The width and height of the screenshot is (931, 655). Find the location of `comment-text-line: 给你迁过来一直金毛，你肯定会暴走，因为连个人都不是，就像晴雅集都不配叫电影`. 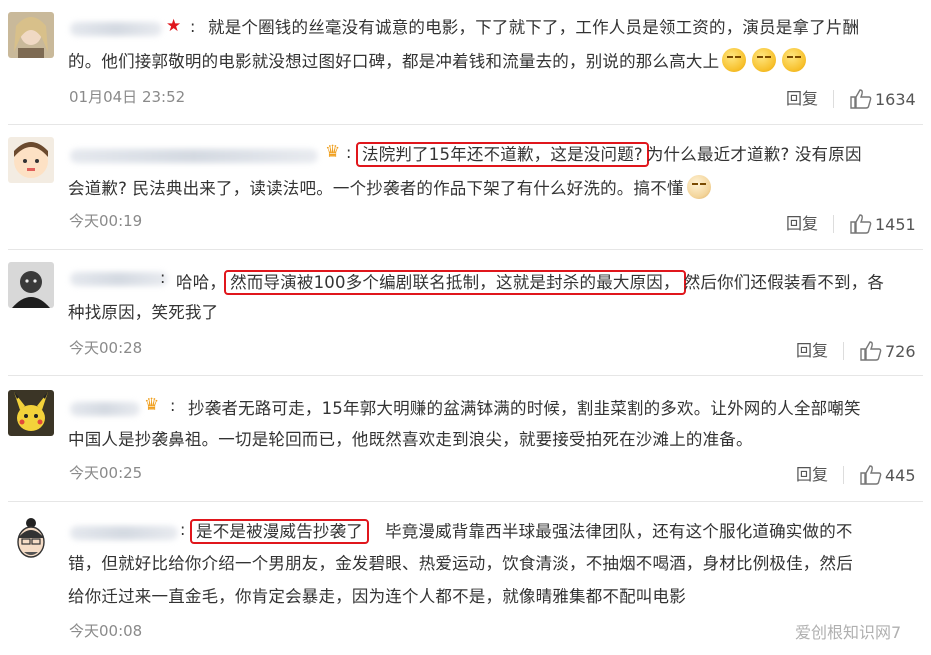

comment-text-line: 给你迁过来一直金毛，你肯定会暴走，因为连个人都不是，就像晴雅集都不配叫电影 is located at coordinates (377, 596).